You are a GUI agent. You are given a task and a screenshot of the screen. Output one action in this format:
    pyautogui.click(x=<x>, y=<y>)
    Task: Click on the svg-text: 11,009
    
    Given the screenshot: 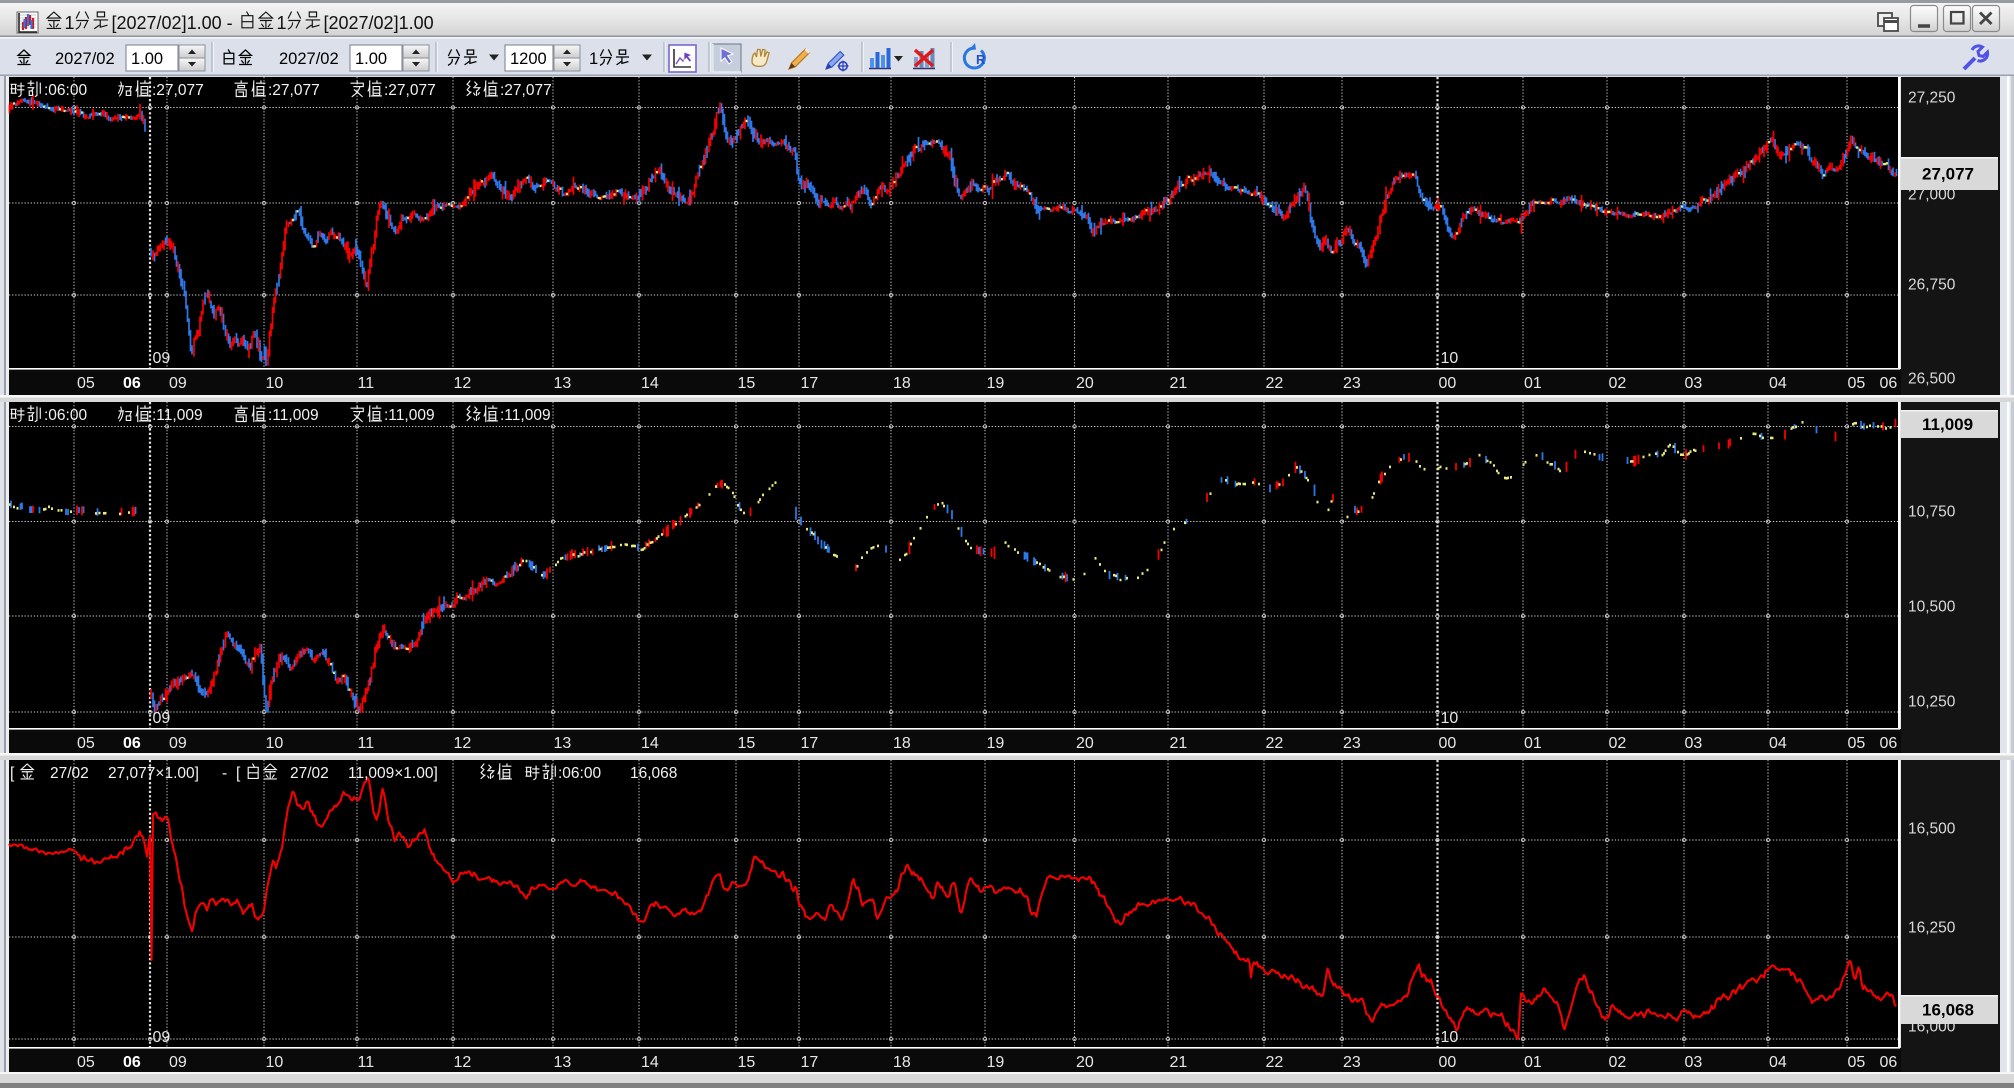 What is the action you would take?
    pyautogui.click(x=1947, y=424)
    